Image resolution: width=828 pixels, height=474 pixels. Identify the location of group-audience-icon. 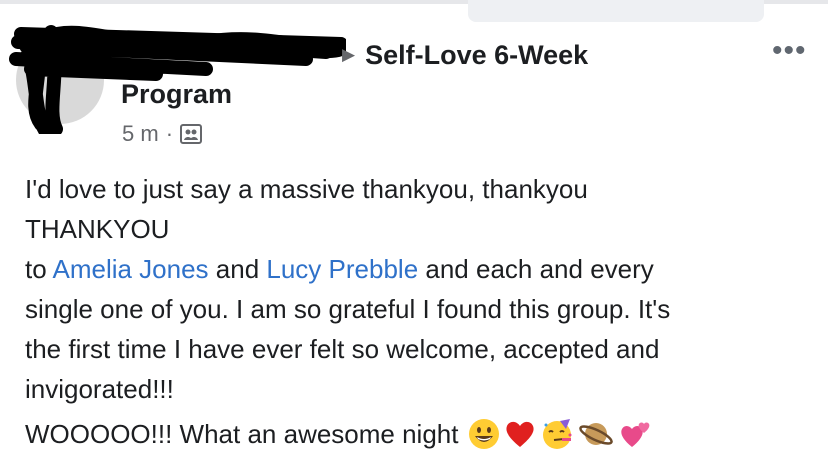
(191, 134).